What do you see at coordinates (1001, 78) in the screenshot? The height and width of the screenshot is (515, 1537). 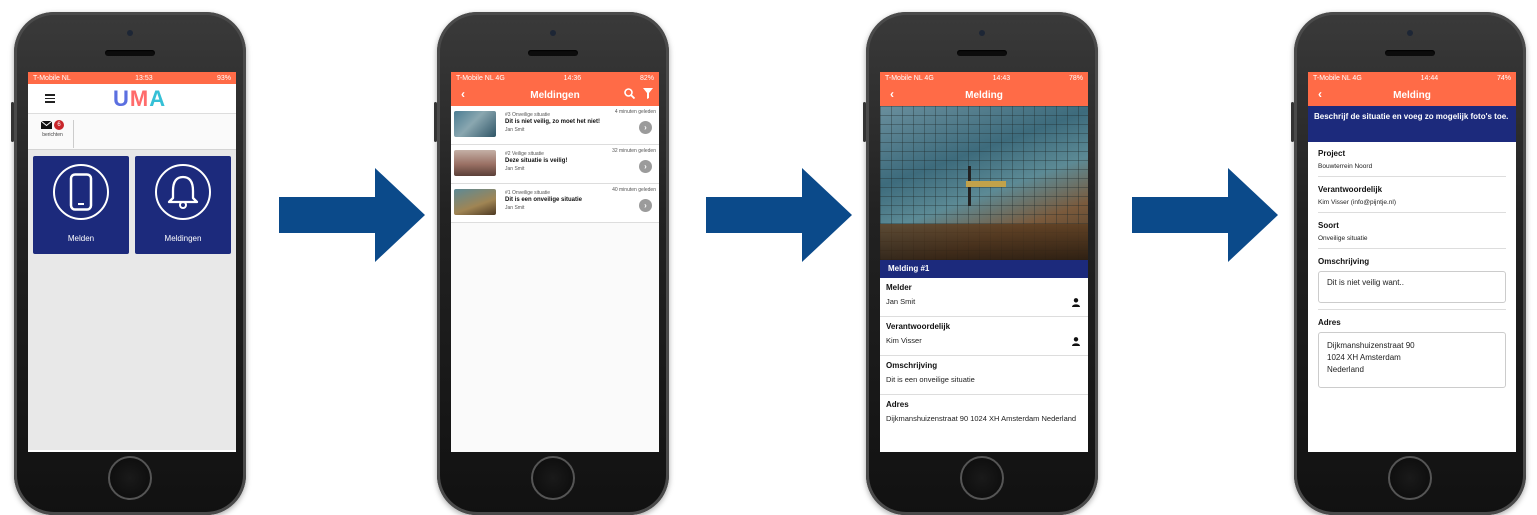 I see `status-time: 14:43` at bounding box center [1001, 78].